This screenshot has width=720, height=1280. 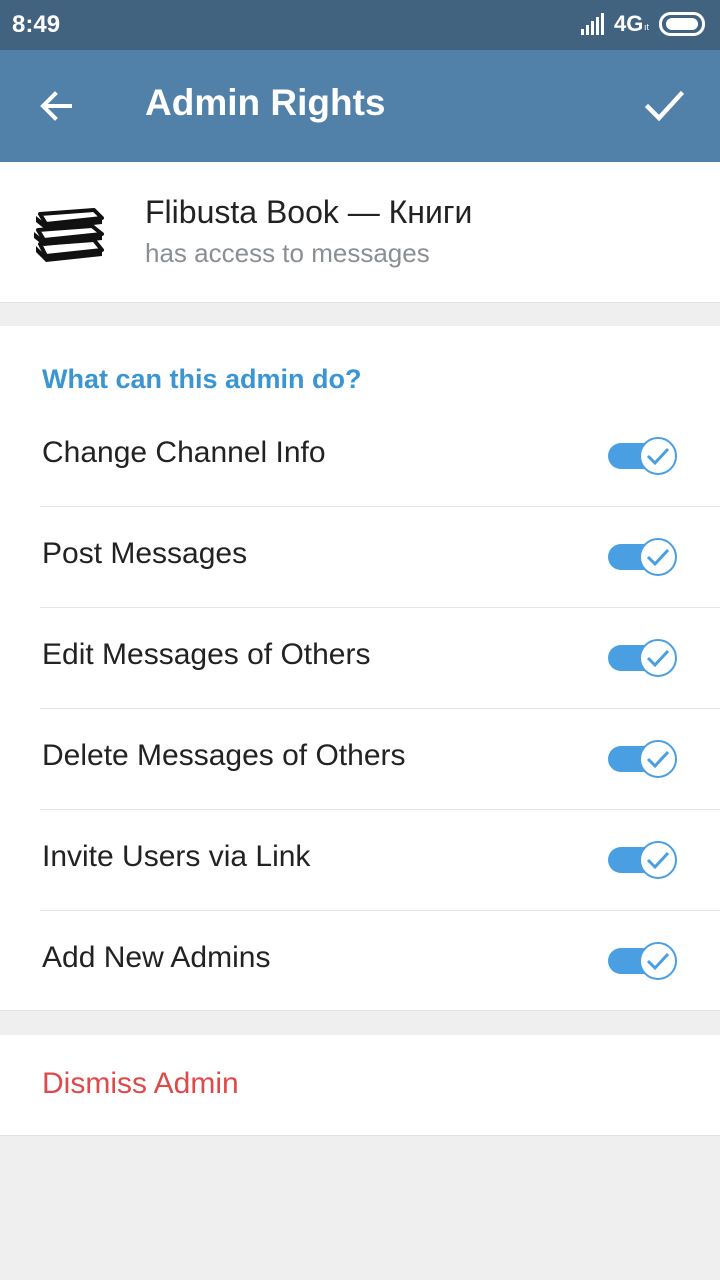 I want to click on right-row-add-admins: Add New Admins, so click(x=360, y=961).